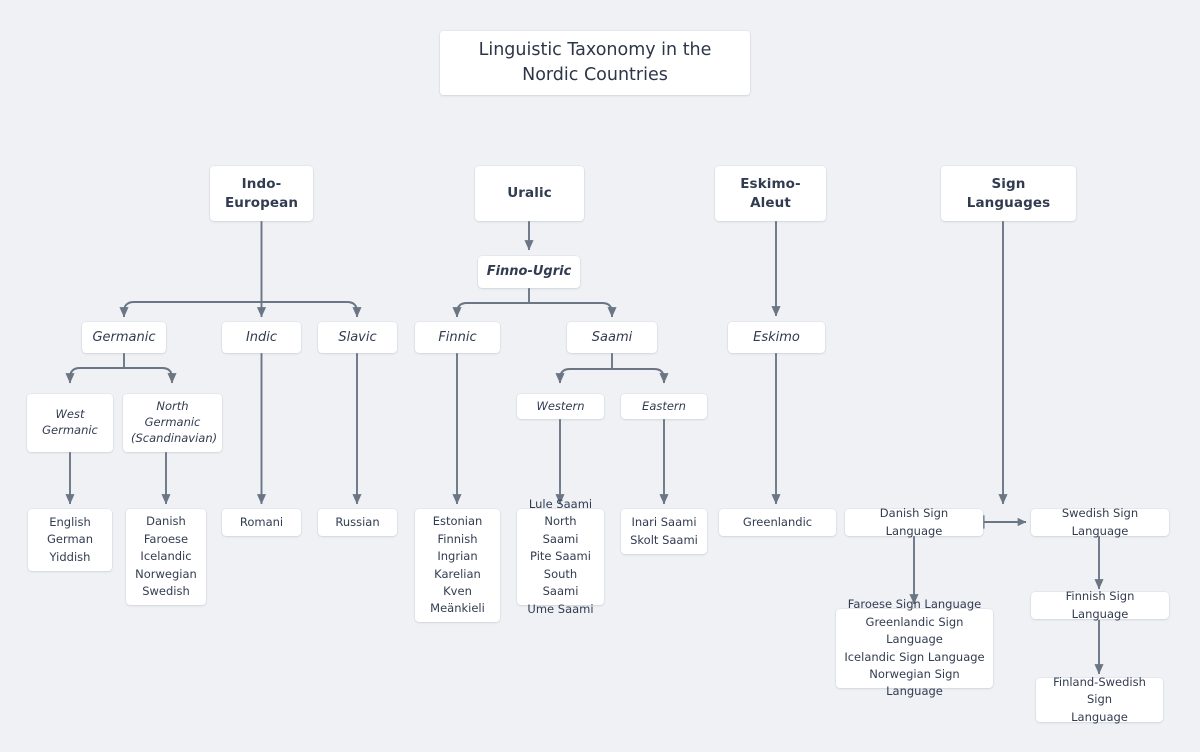 Image resolution: width=1200 pixels, height=752 pixels. I want to click on node-indic: Indic, so click(261, 337).